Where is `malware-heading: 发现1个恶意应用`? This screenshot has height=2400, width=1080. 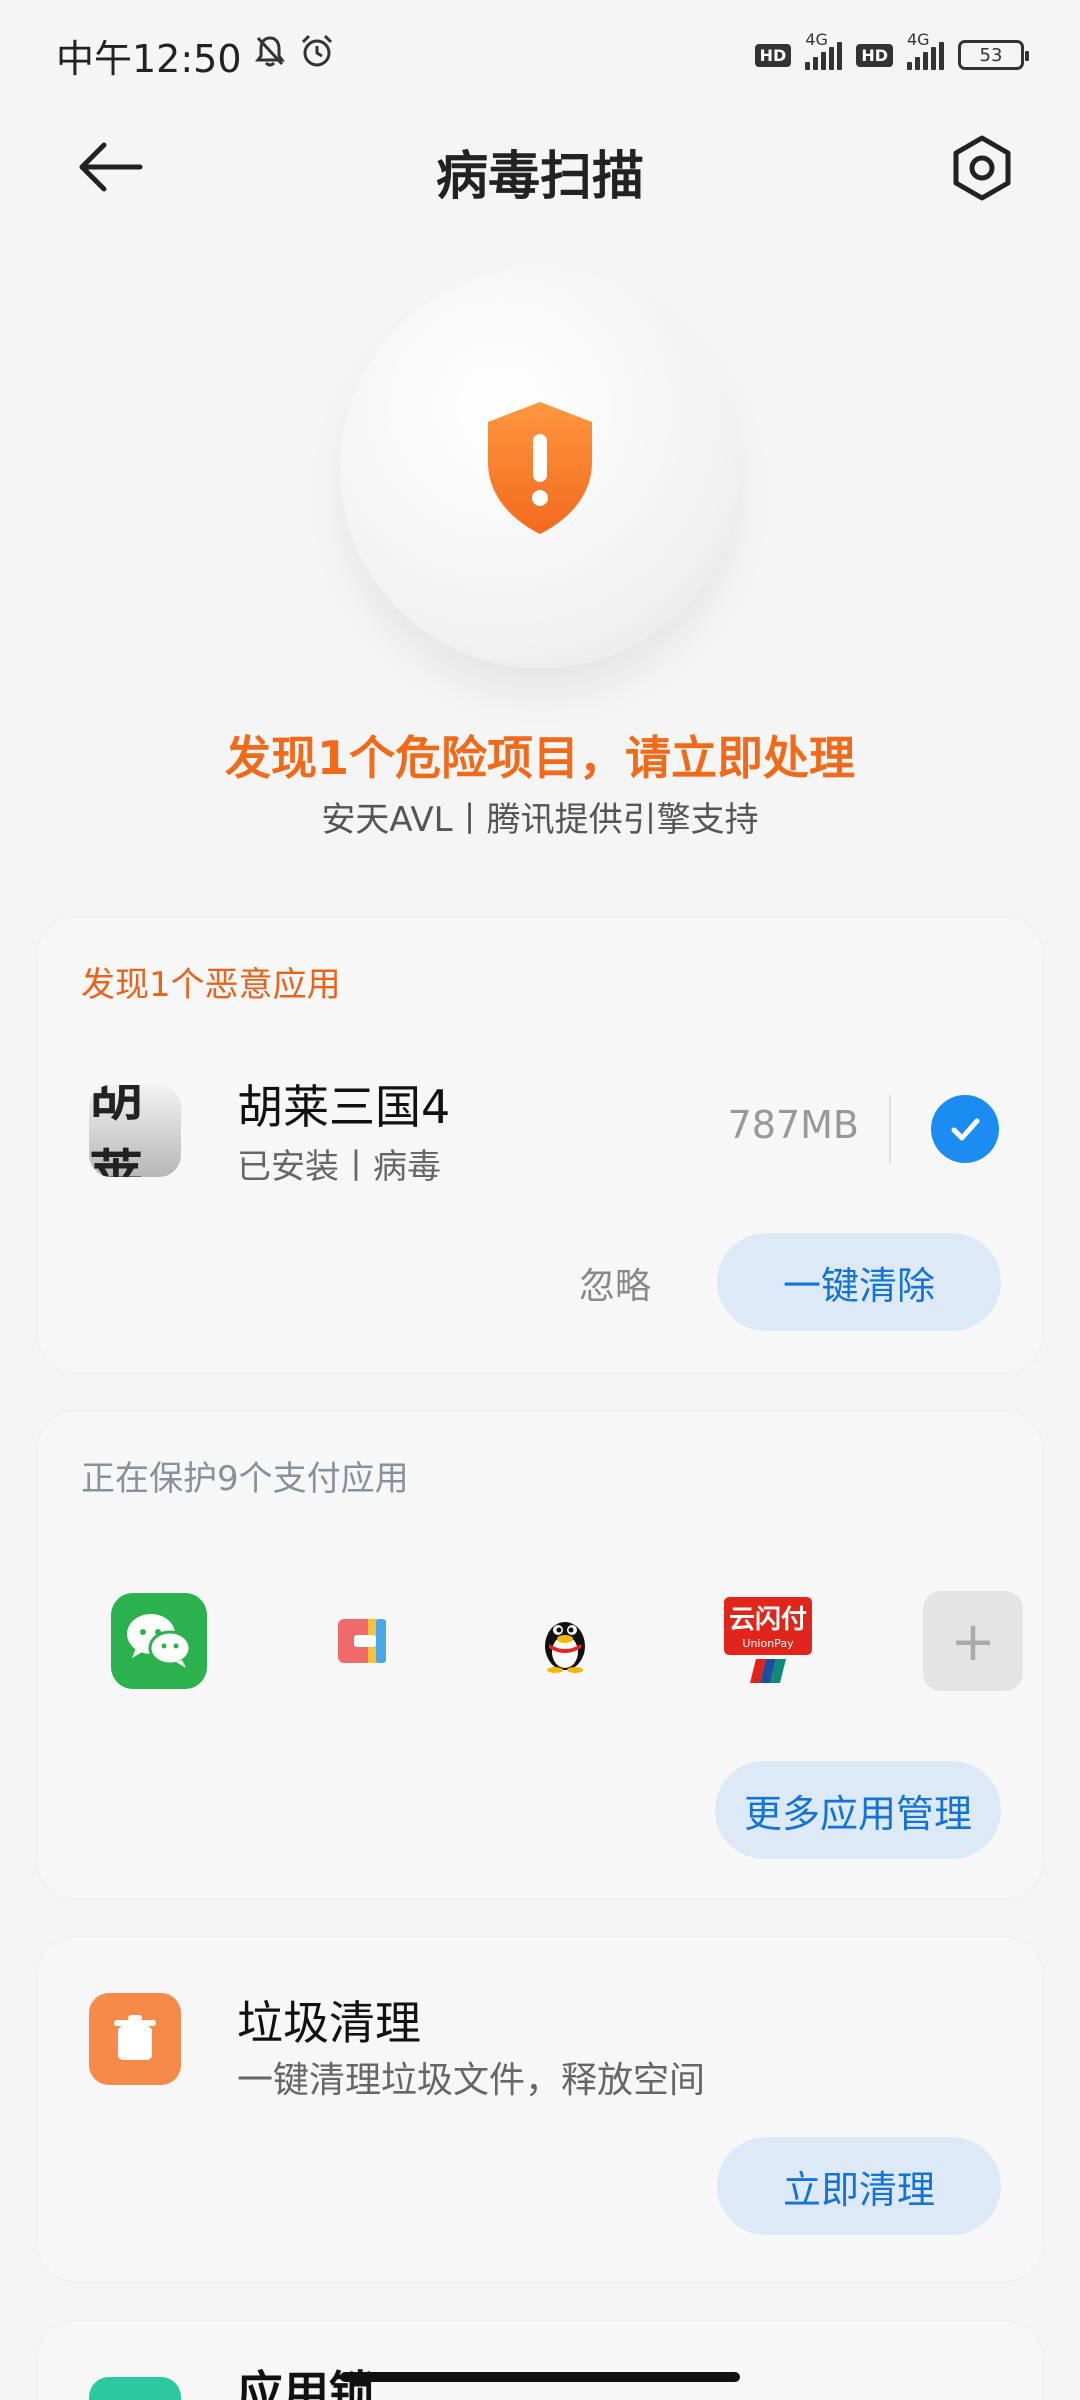
malware-heading: 发现1个恶意应用 is located at coordinates (211, 985).